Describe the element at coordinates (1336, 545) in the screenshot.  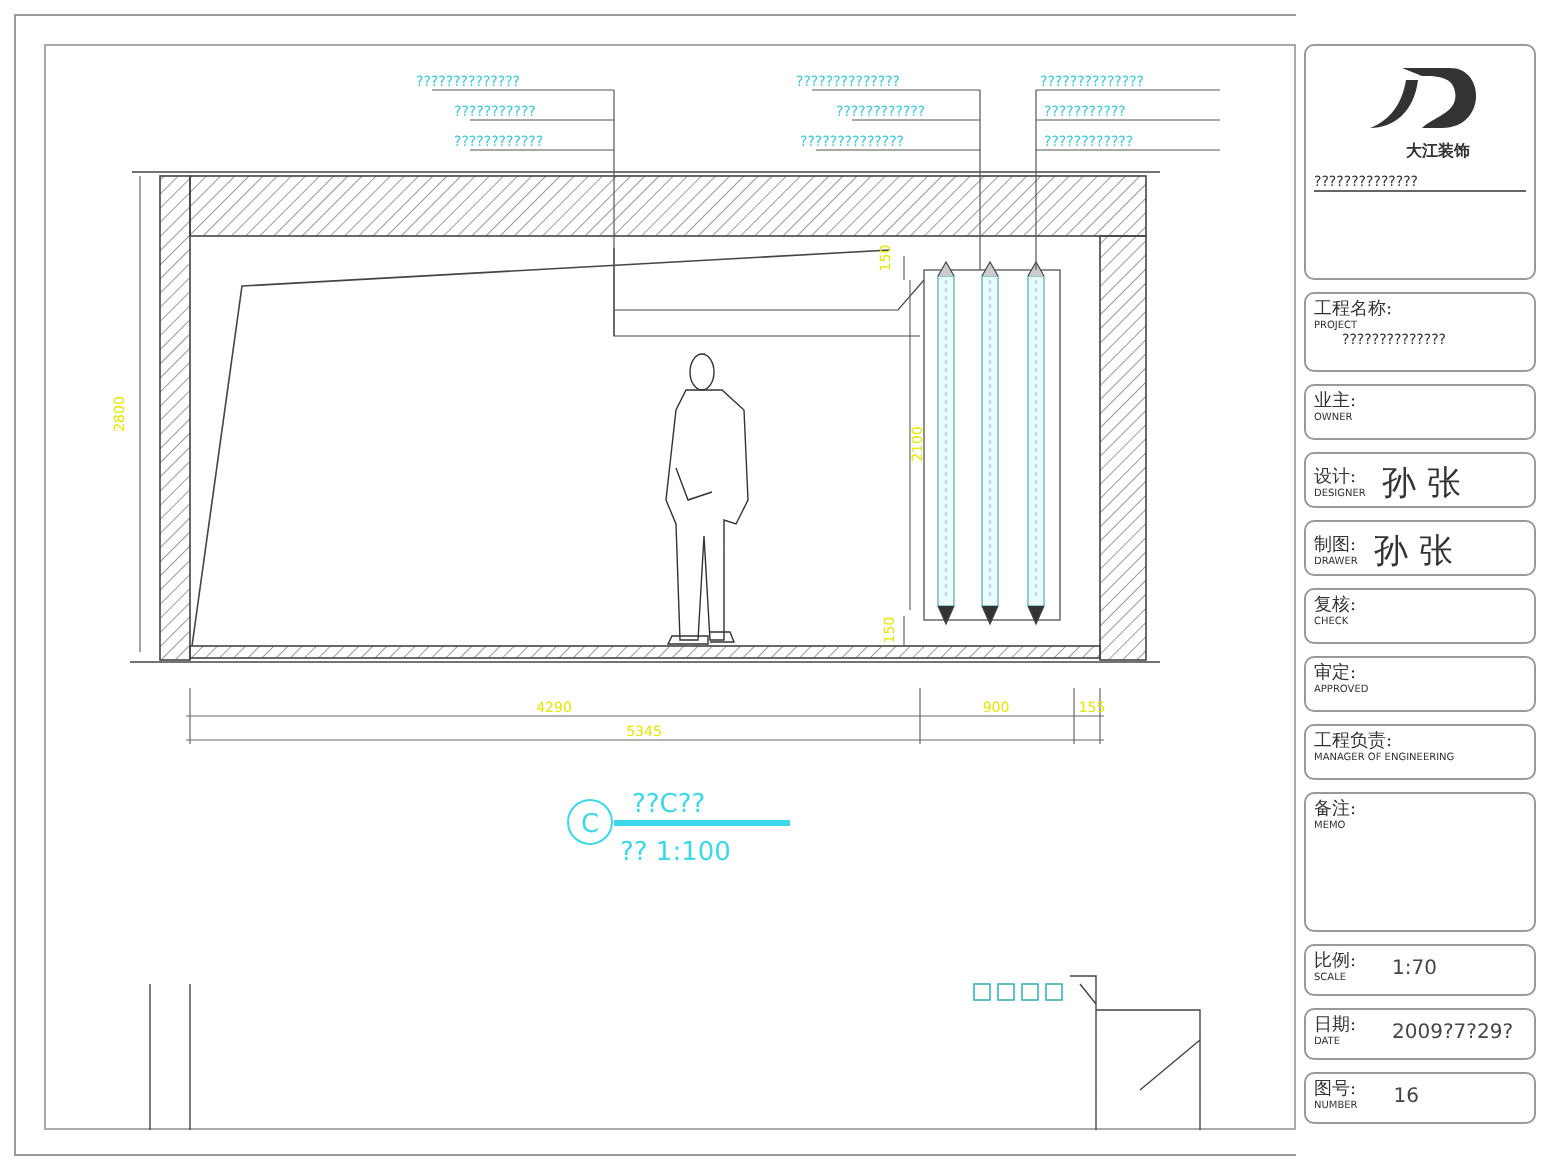
I see `field-label: 制图:` at that location.